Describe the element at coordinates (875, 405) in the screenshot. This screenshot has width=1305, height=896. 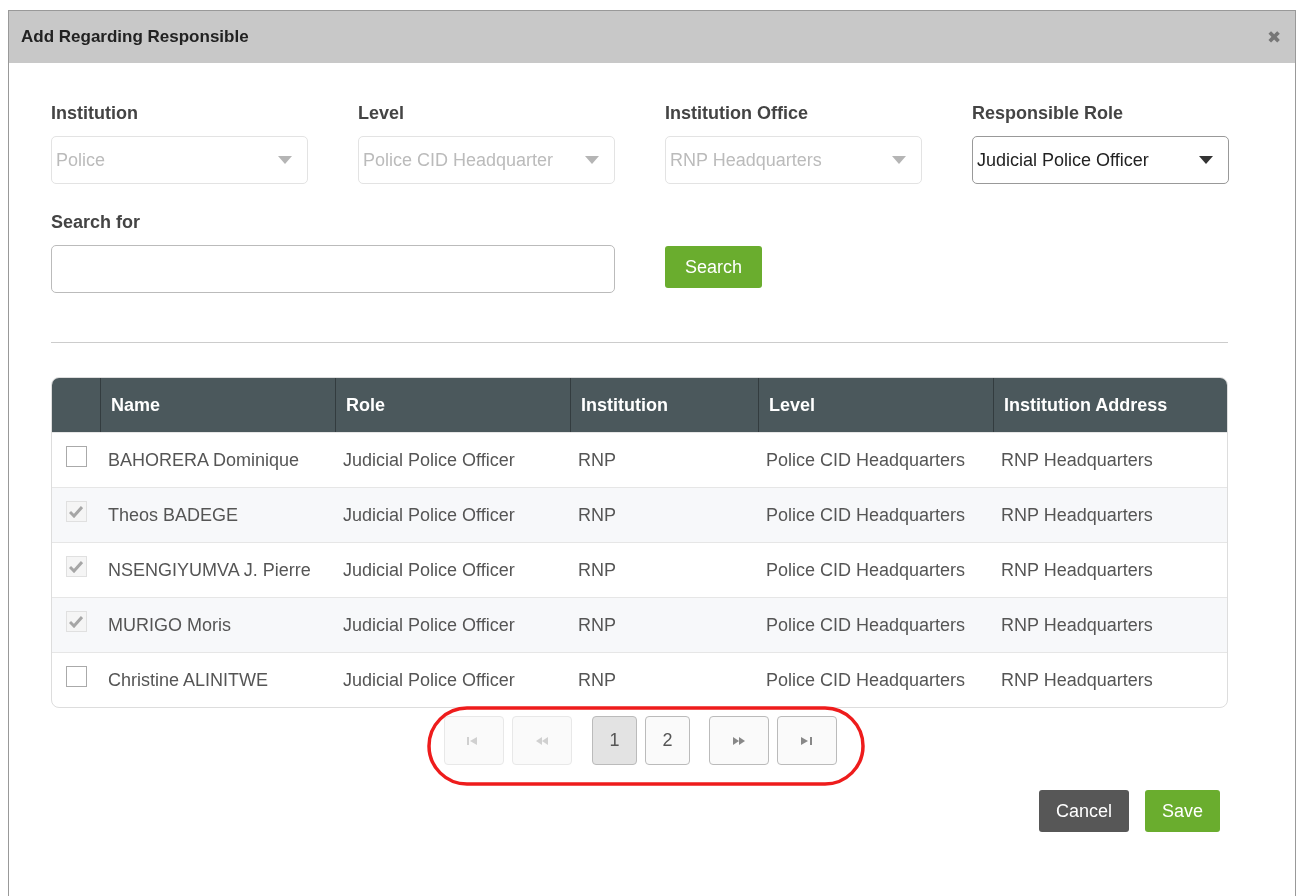
I see `column-header: Level` at that location.